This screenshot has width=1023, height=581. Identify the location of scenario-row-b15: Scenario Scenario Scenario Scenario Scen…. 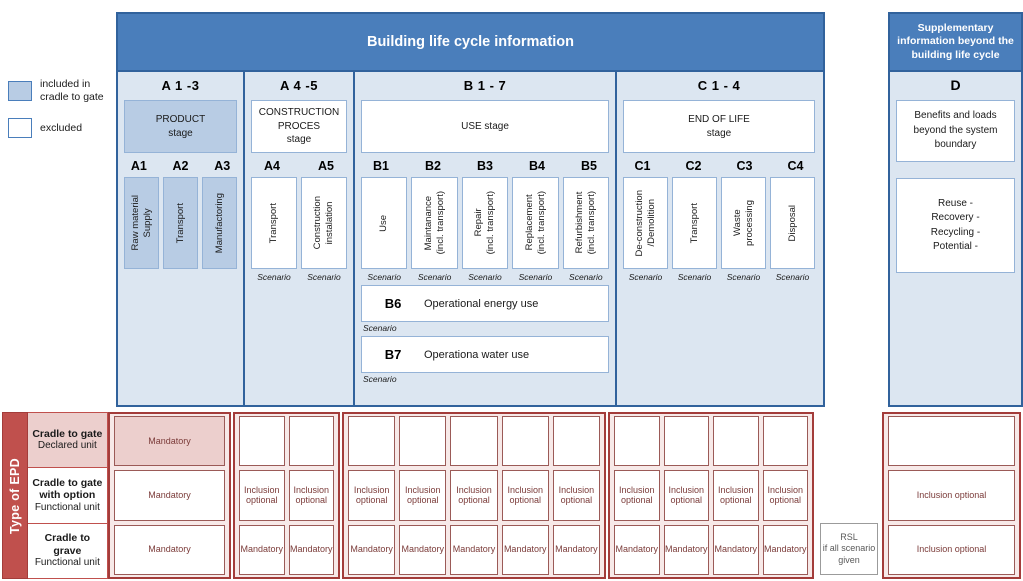
(485, 277).